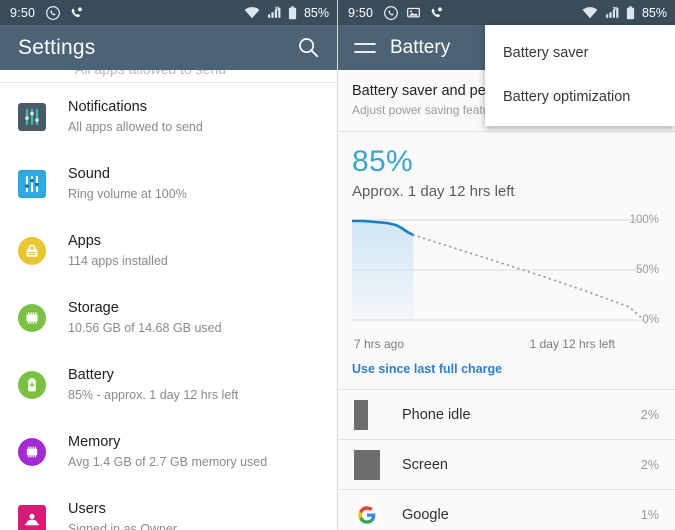 The image size is (675, 530). What do you see at coordinates (32, 317) in the screenshot?
I see `storage-icon` at bounding box center [32, 317].